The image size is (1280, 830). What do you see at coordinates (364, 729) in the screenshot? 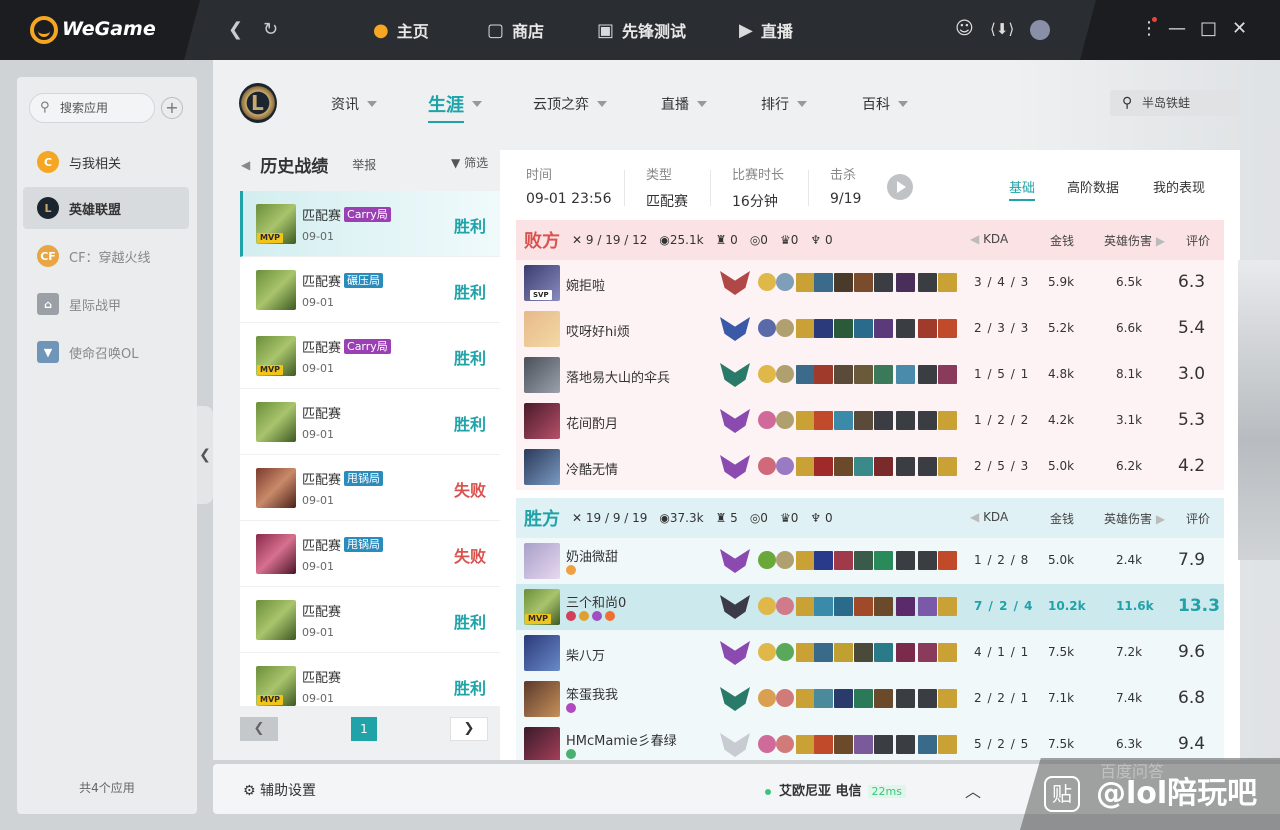
I see `page-number: 1` at bounding box center [364, 729].